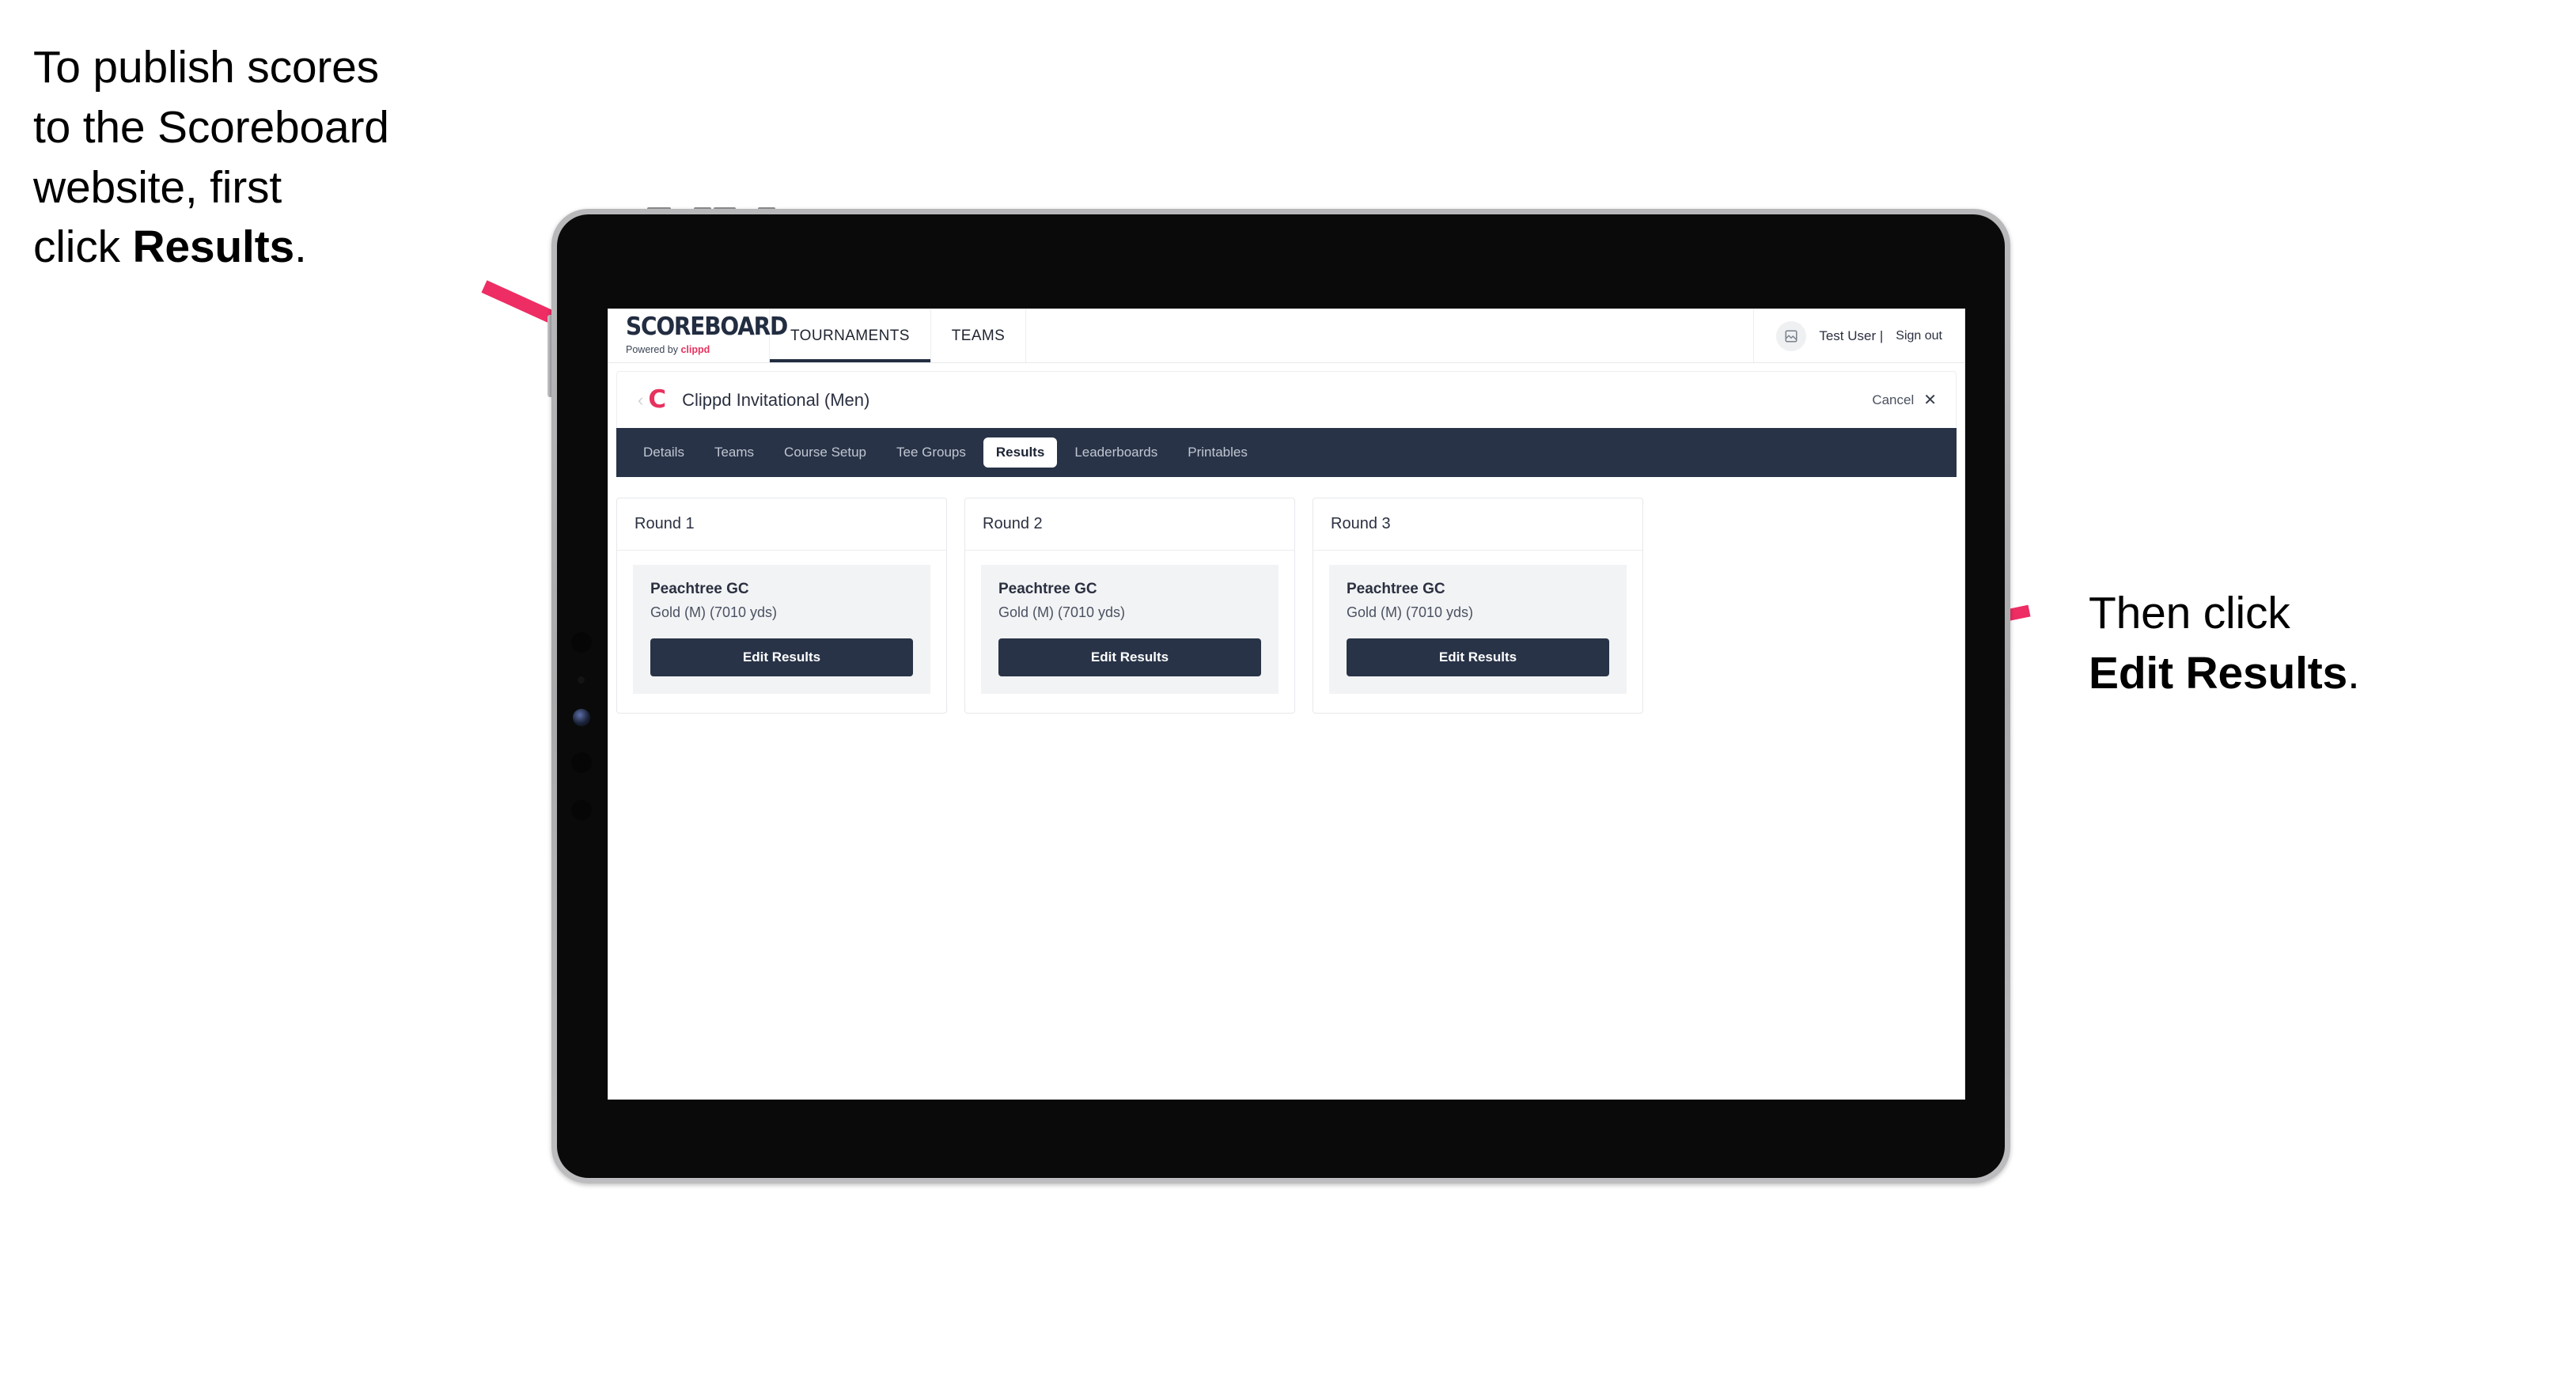 Image resolution: width=2576 pixels, height=1386 pixels. Describe the element at coordinates (300, 248) in the screenshot. I see `annotation-left-line-4-suffix: .` at that location.